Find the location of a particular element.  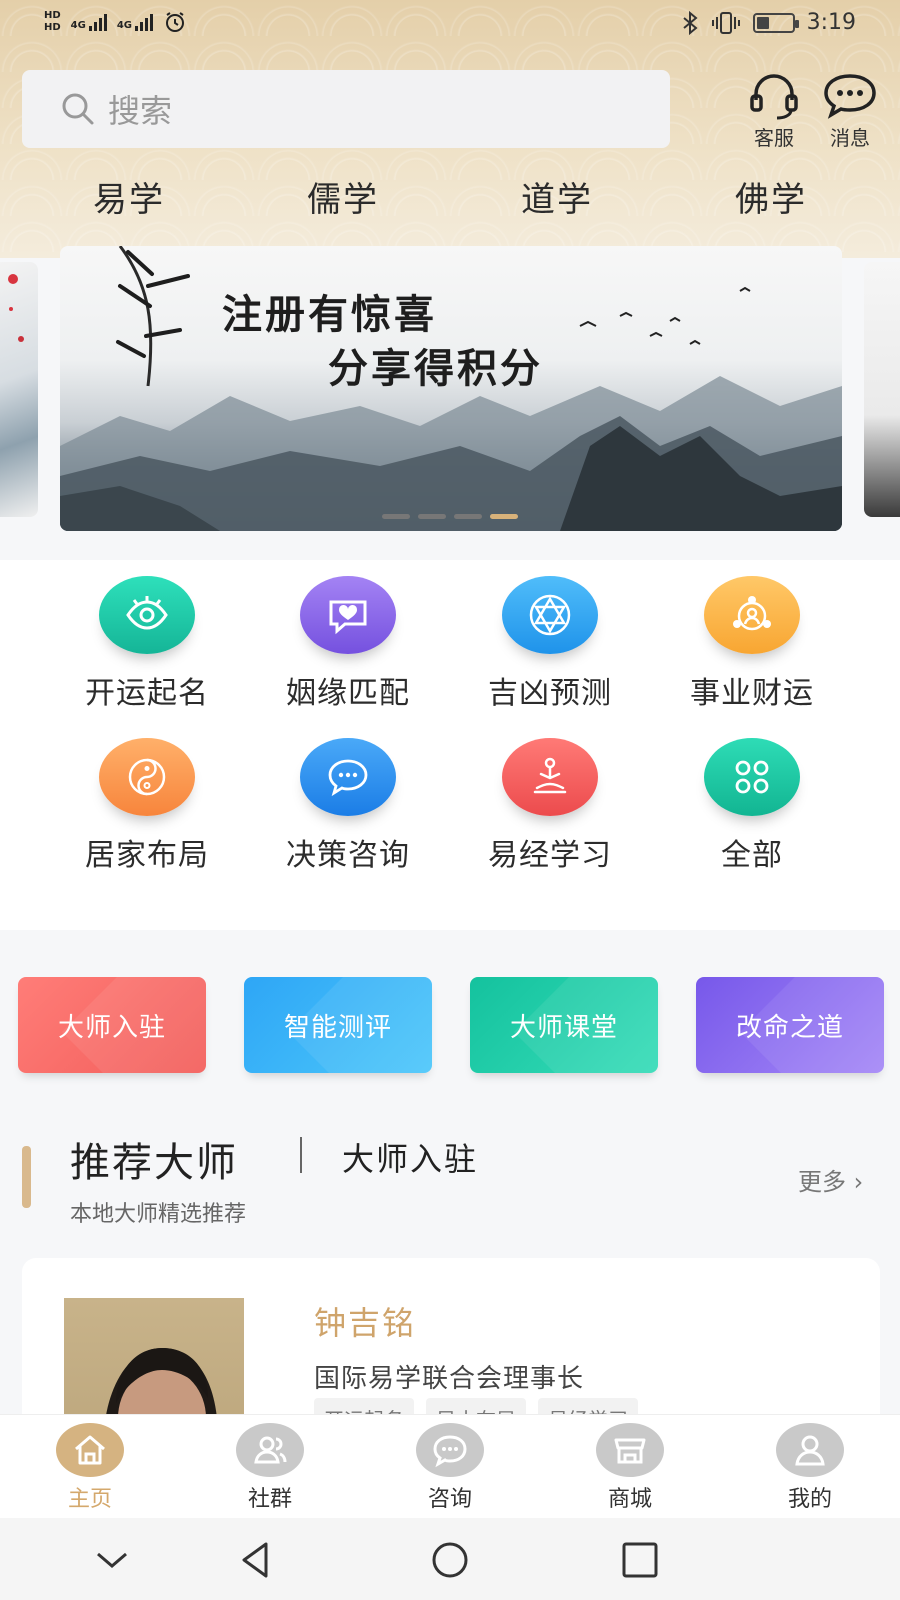

customer-service-button: 客服 is located at coordinates (774, 110).